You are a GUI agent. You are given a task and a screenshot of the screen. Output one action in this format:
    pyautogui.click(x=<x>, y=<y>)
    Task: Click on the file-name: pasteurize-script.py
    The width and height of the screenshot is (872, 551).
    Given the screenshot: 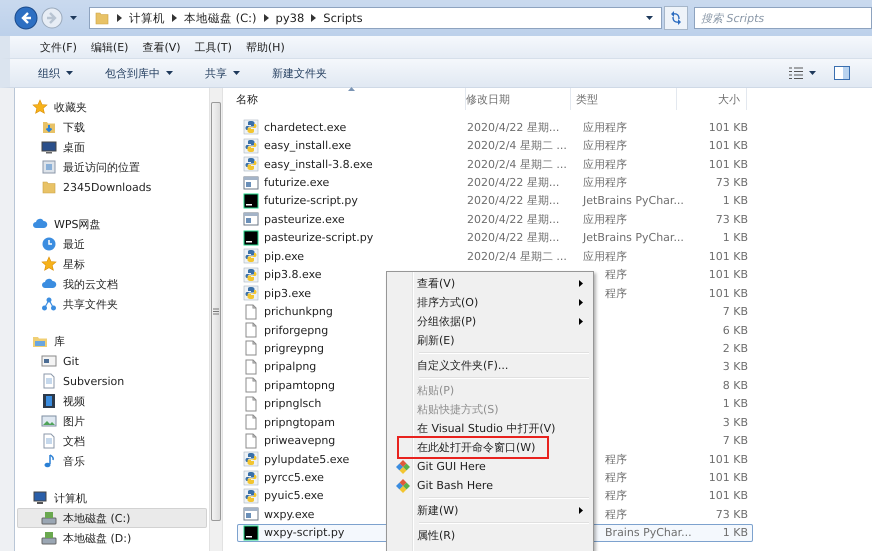 What is the action you would take?
    pyautogui.click(x=319, y=237)
    